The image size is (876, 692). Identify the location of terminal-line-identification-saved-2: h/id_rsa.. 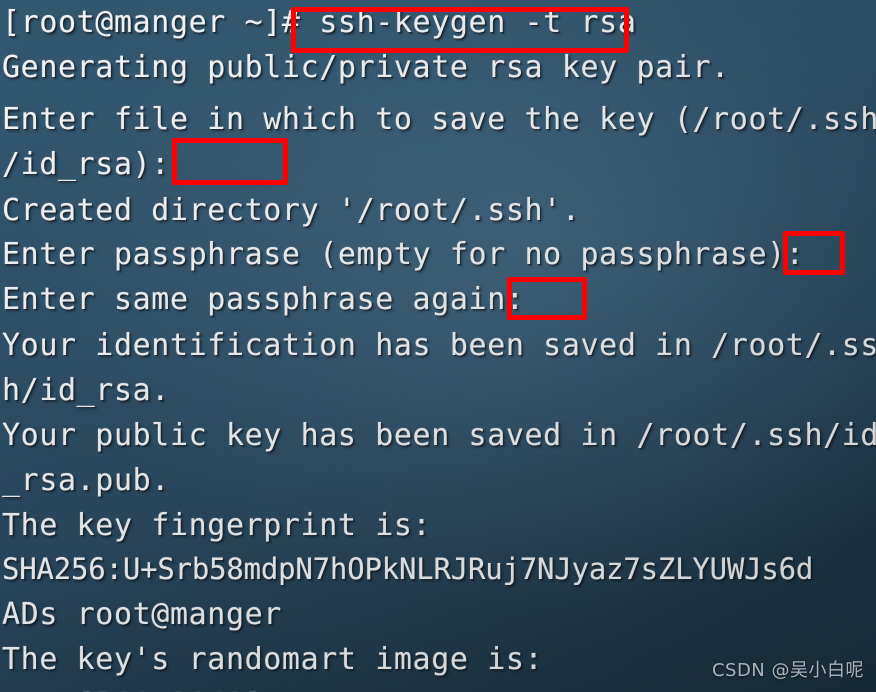
(86, 390).